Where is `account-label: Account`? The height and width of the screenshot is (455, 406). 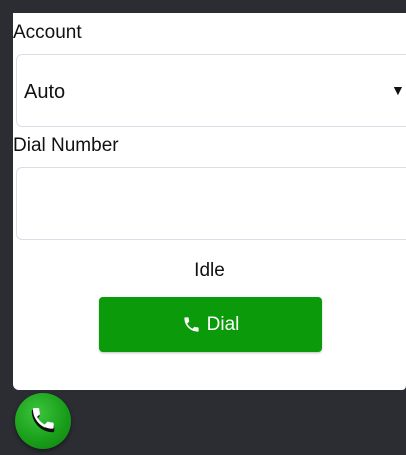 account-label: Account is located at coordinates (47, 32).